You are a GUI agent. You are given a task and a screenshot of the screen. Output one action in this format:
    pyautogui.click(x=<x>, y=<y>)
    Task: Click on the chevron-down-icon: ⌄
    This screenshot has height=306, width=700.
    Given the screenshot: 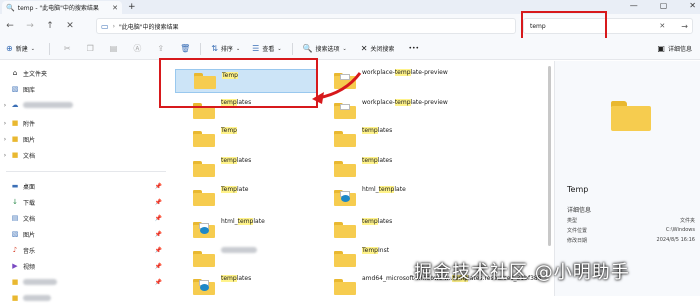 What is the action you would take?
    pyautogui.click(x=238, y=48)
    